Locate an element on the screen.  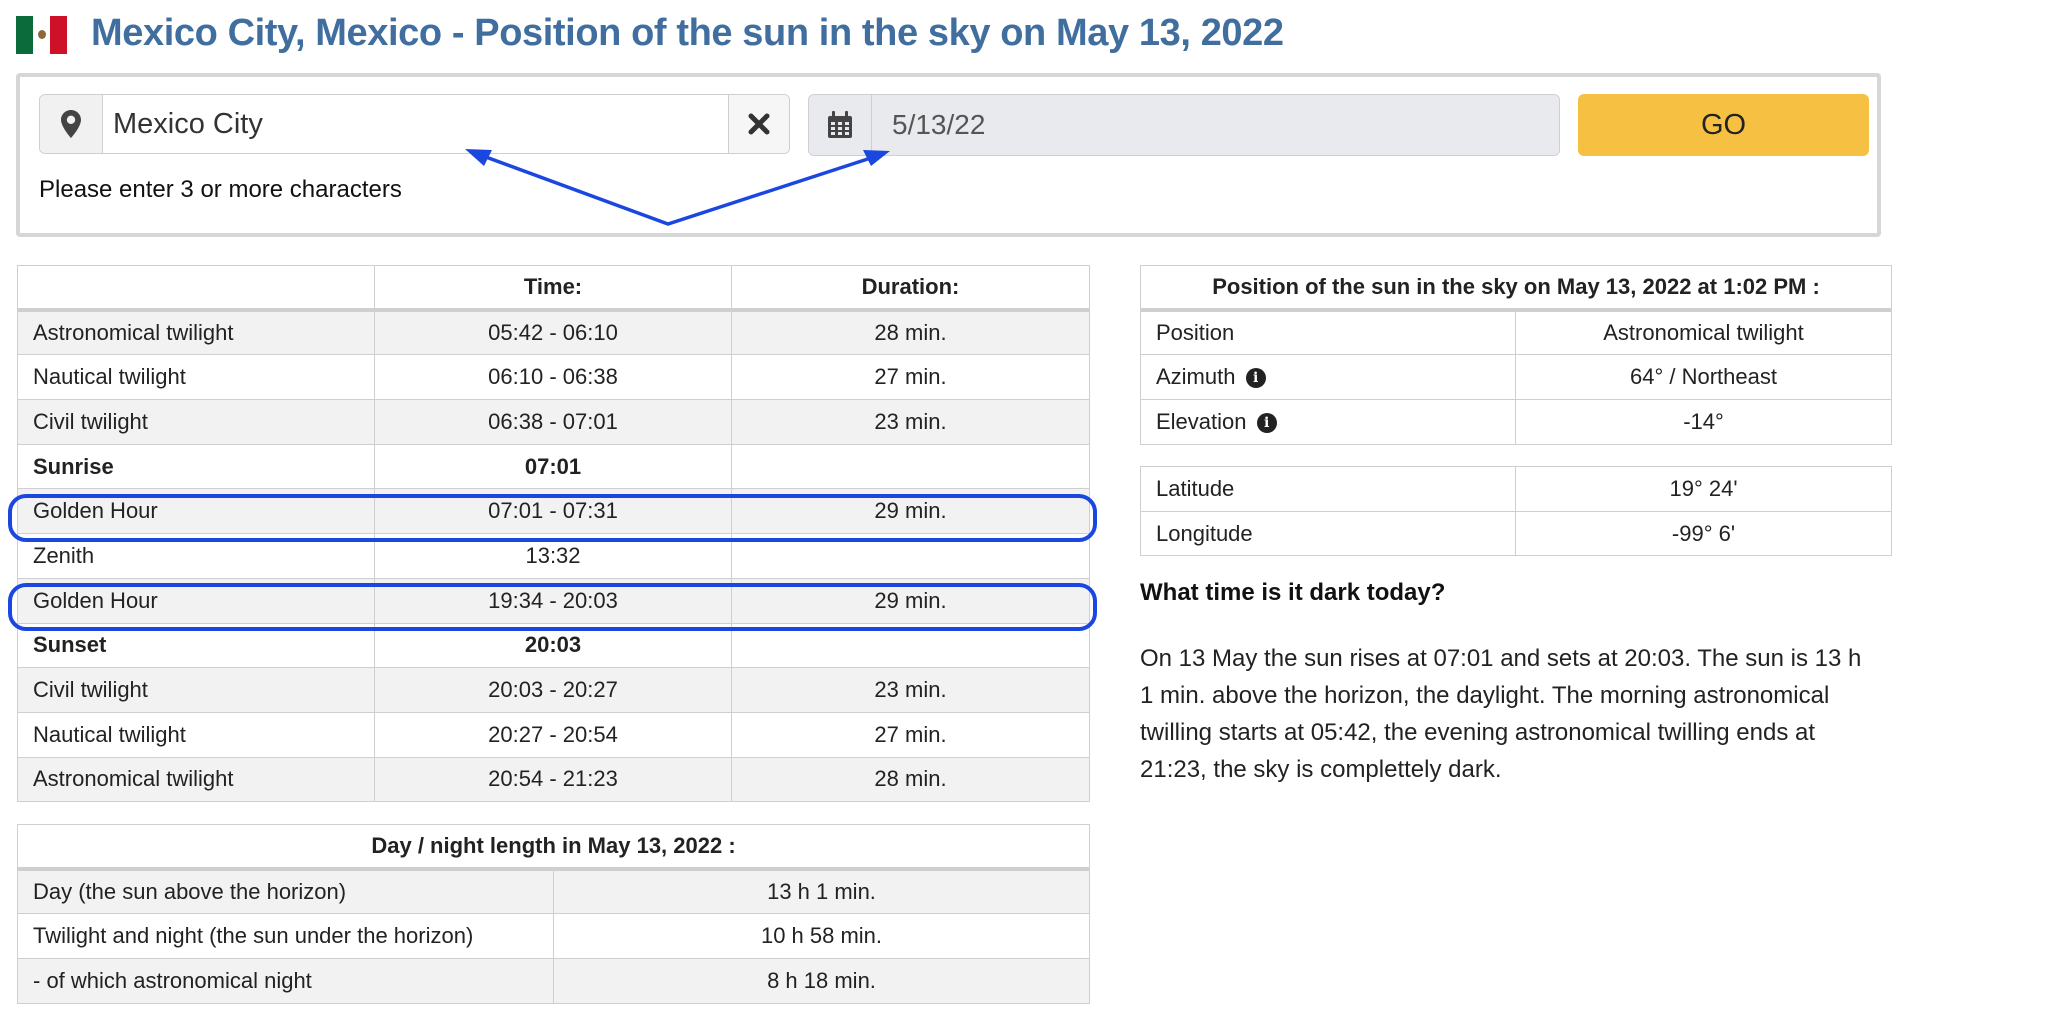
row-value: 13 h 1 min. is located at coordinates (821, 891).